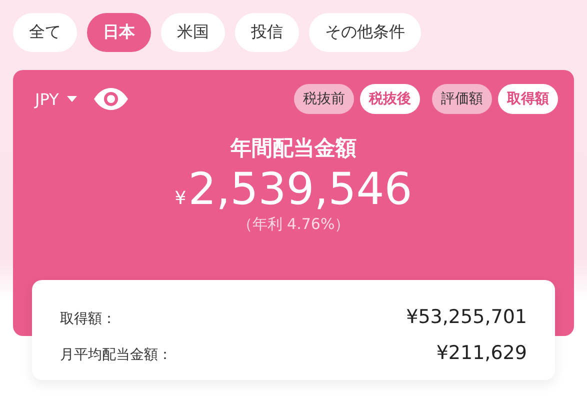 The image size is (587, 420). What do you see at coordinates (180, 198) in the screenshot?
I see `currency-symbol: ¥` at bounding box center [180, 198].